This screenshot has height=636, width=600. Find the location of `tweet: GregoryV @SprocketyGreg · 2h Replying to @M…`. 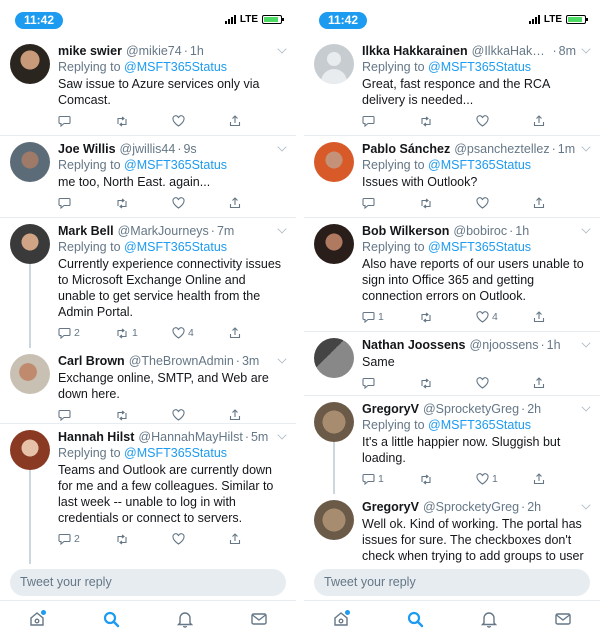

tweet: GregoryV @SprocketyGreg · 2h Replying to @M… is located at coordinates (452, 445).